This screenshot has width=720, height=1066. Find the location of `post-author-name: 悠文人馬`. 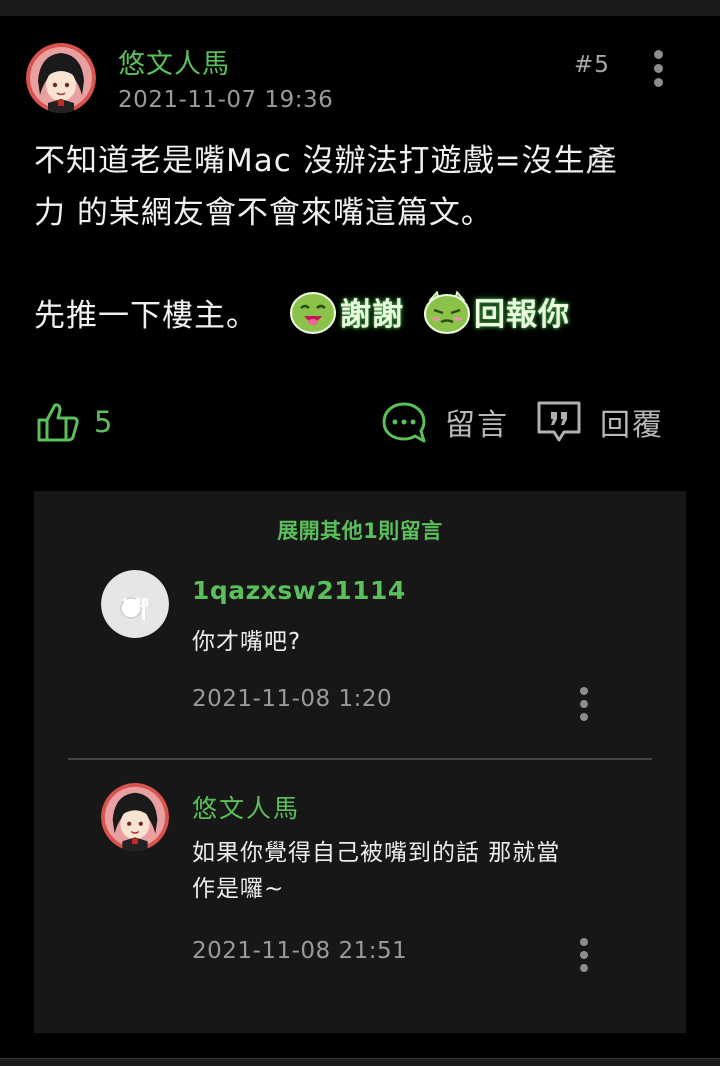

post-author-name: 悠文人馬 is located at coordinates (174, 61).